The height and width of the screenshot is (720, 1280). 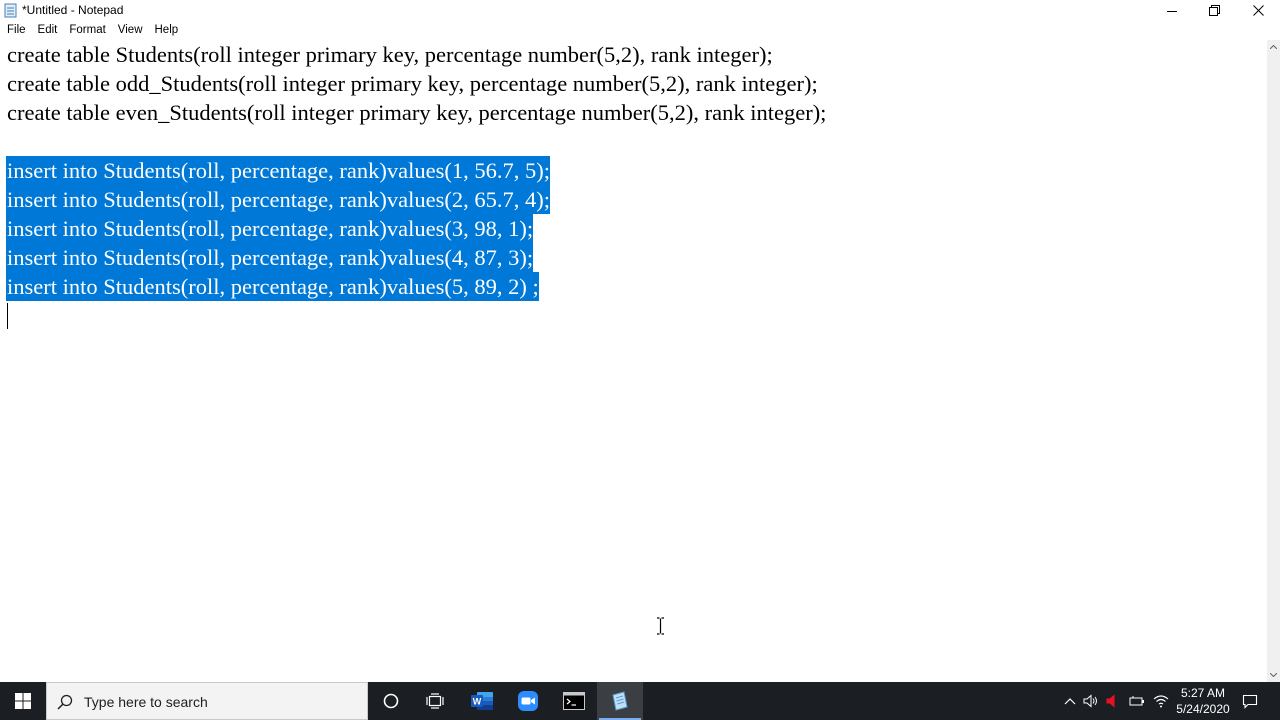 I want to click on windows-logo-icon, so click(x=23, y=701).